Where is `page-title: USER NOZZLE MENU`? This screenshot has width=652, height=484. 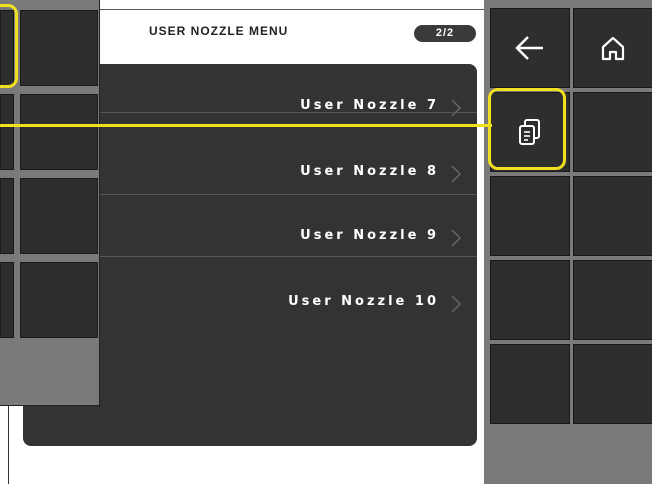 page-title: USER NOZZLE MENU is located at coordinates (219, 31).